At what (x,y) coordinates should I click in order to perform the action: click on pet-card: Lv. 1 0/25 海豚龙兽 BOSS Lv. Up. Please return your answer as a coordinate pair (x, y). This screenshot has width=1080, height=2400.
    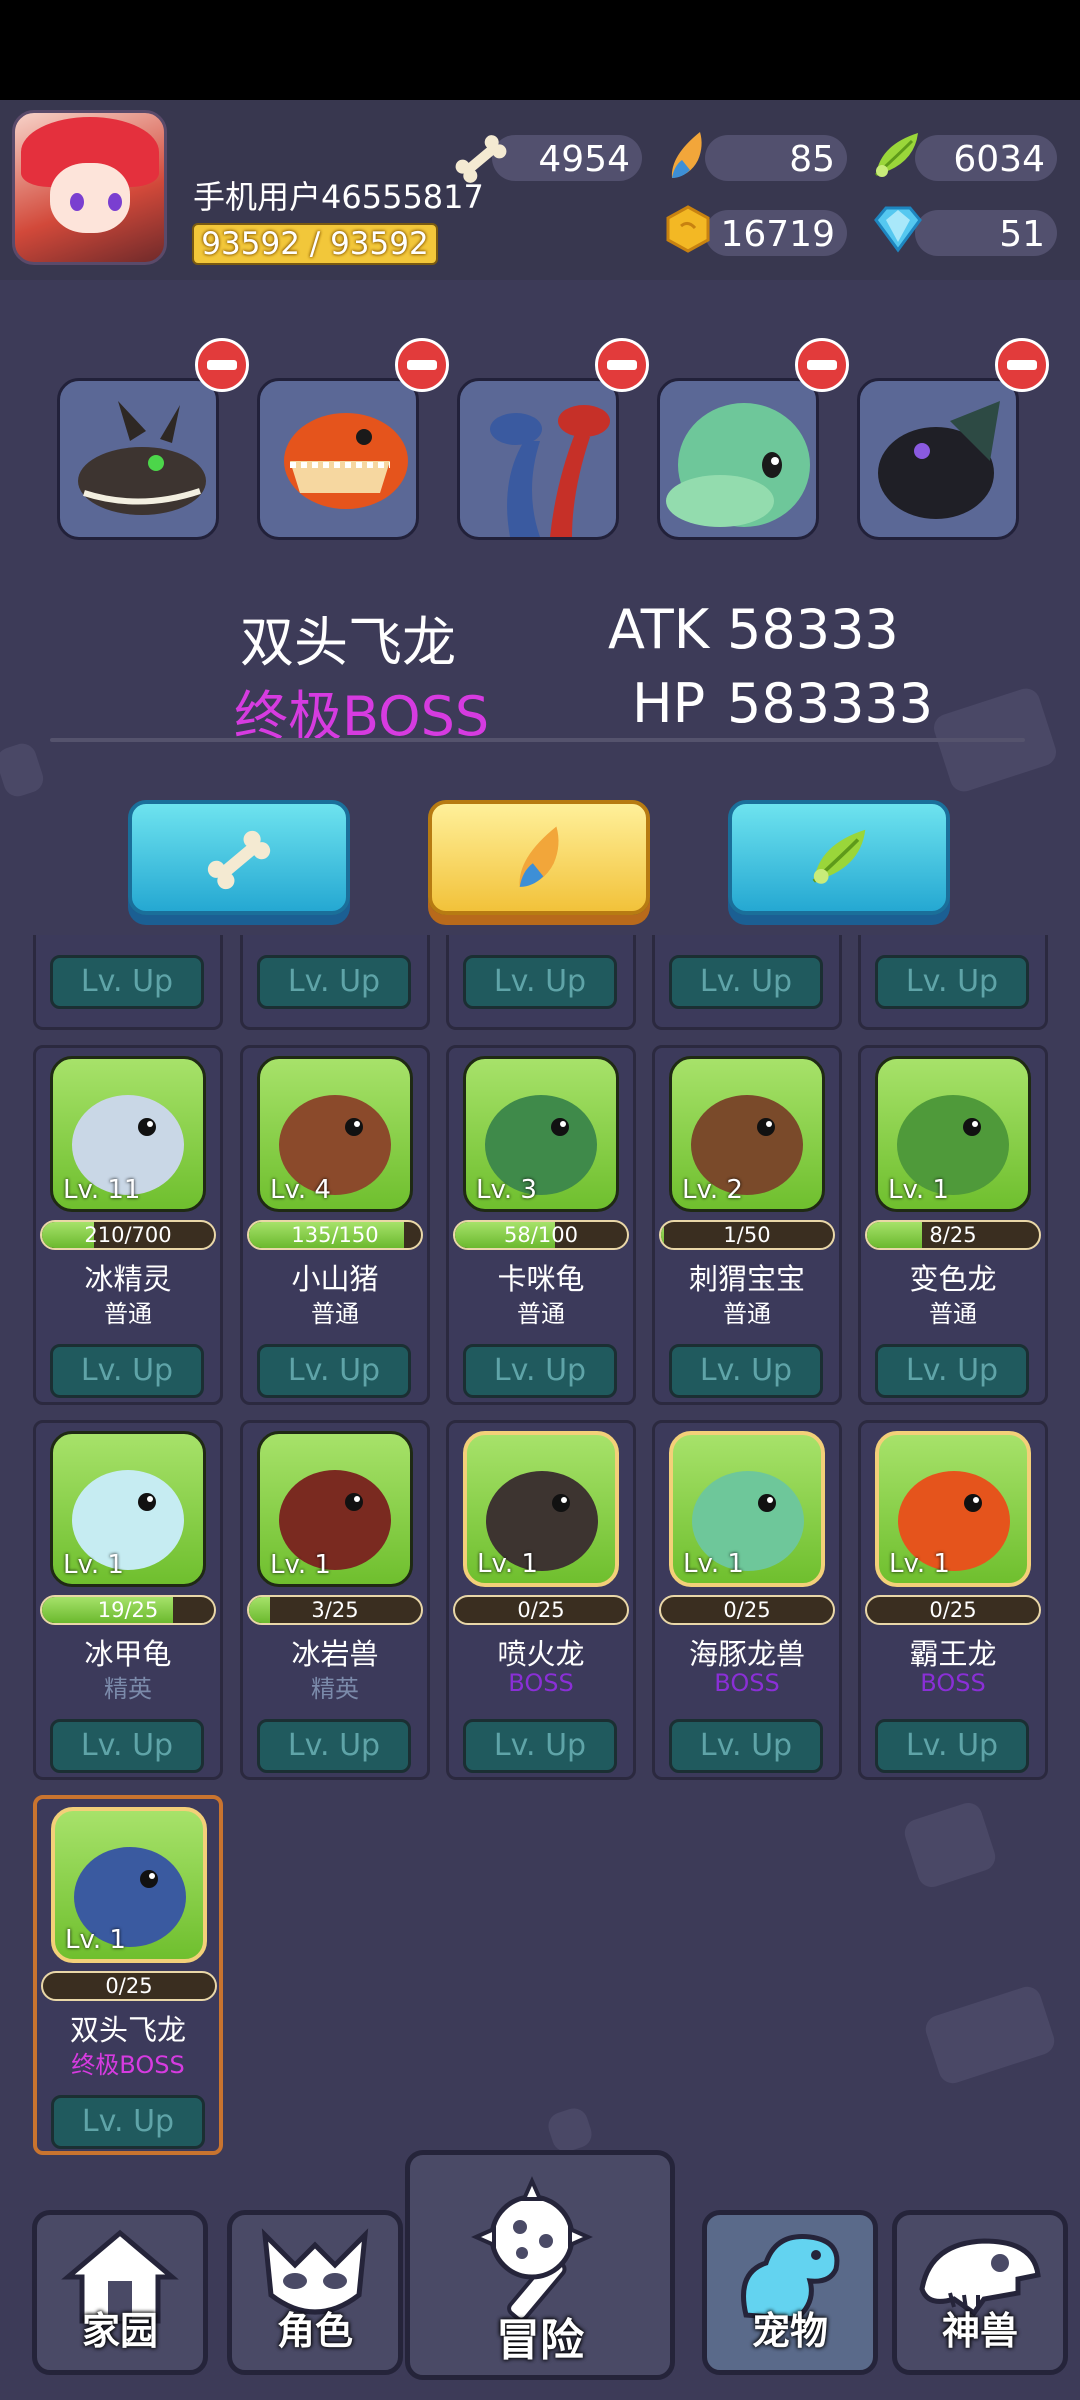
    Looking at the image, I should click on (747, 1600).